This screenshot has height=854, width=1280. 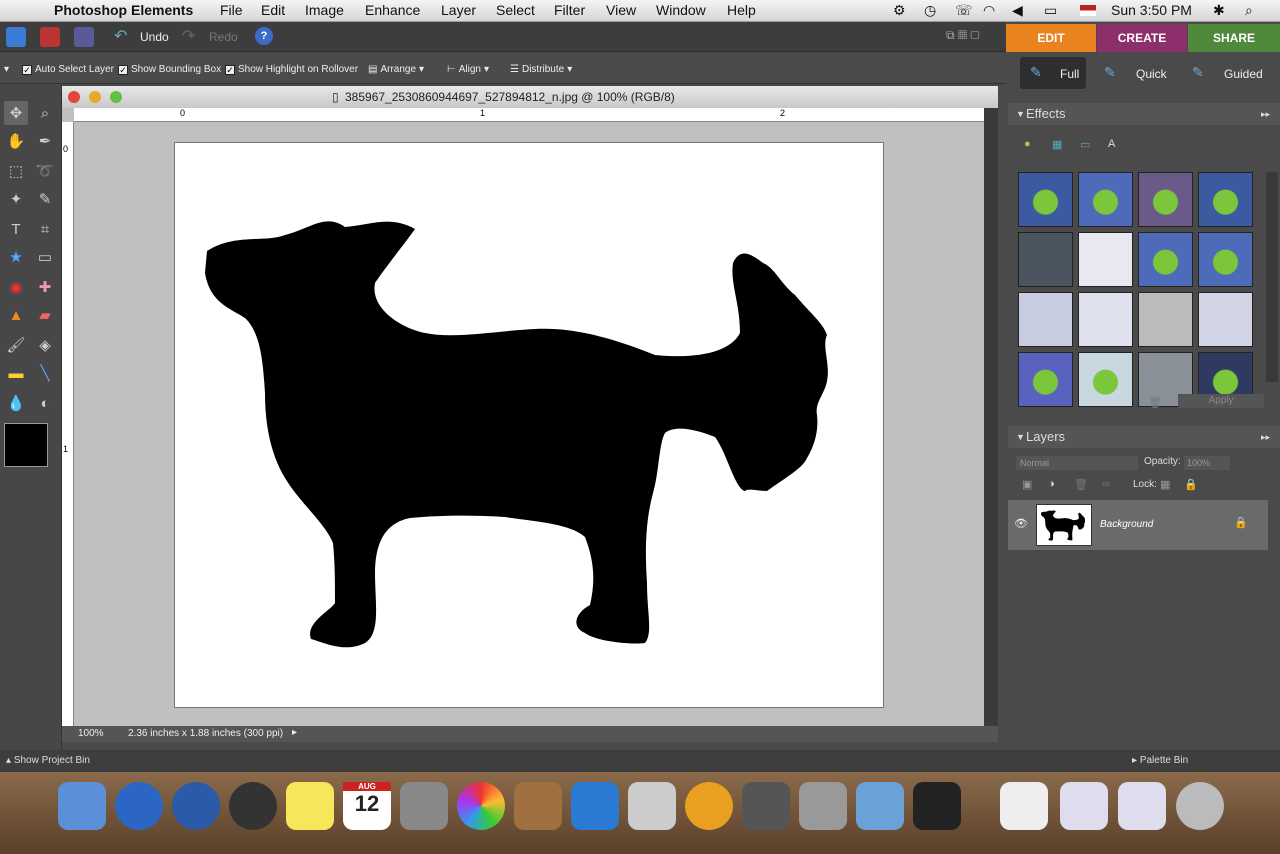 What do you see at coordinates (963, 35) in the screenshot?
I see `window-arrange-icon: ⧉ ▦ ▢` at bounding box center [963, 35].